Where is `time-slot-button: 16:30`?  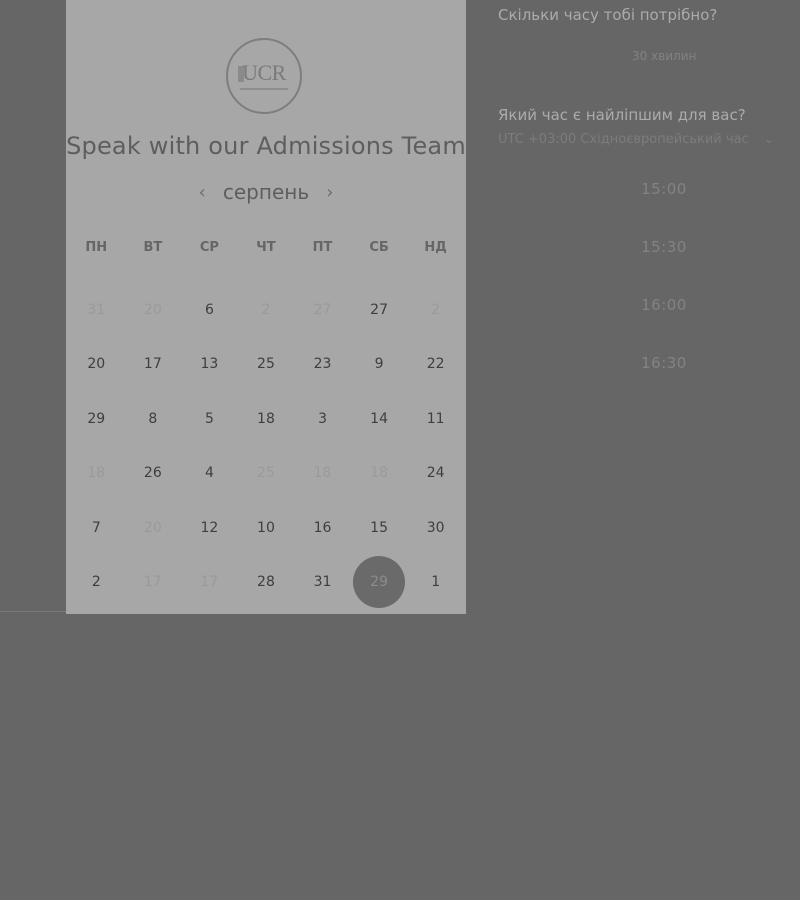 time-slot-button: 16:30 is located at coordinates (649, 363).